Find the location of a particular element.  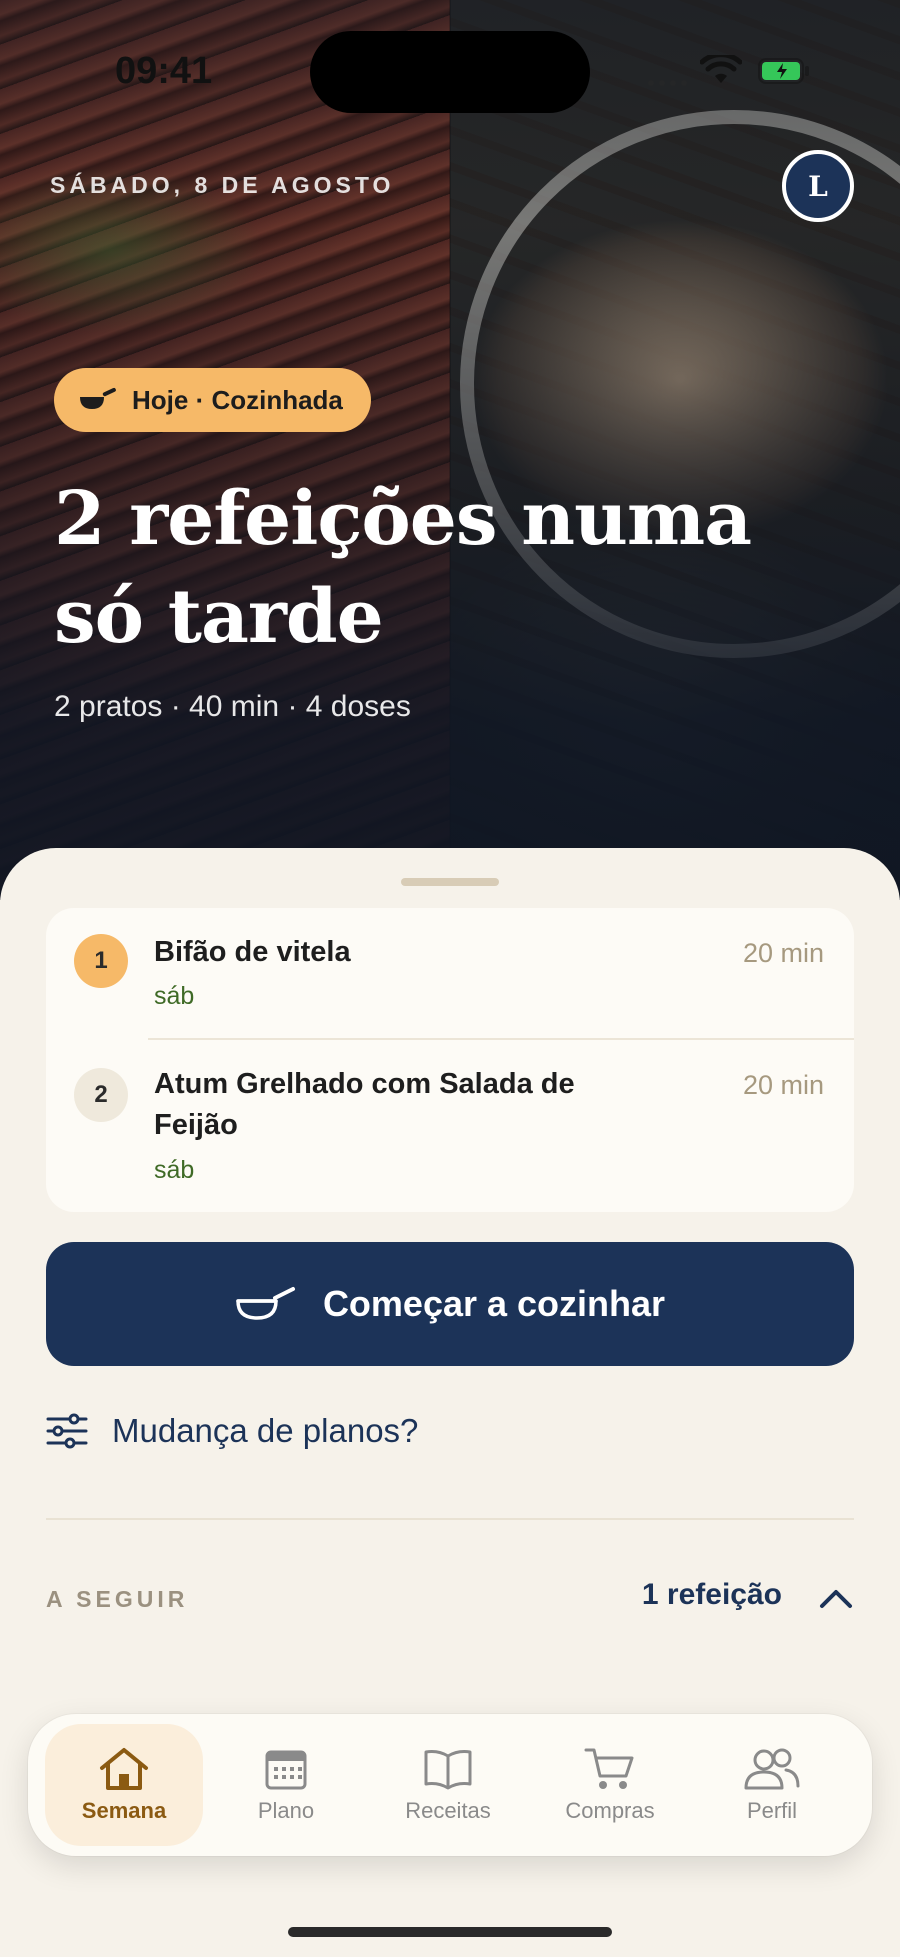

next-section-count: 1 refeição is located at coordinates (712, 1595).